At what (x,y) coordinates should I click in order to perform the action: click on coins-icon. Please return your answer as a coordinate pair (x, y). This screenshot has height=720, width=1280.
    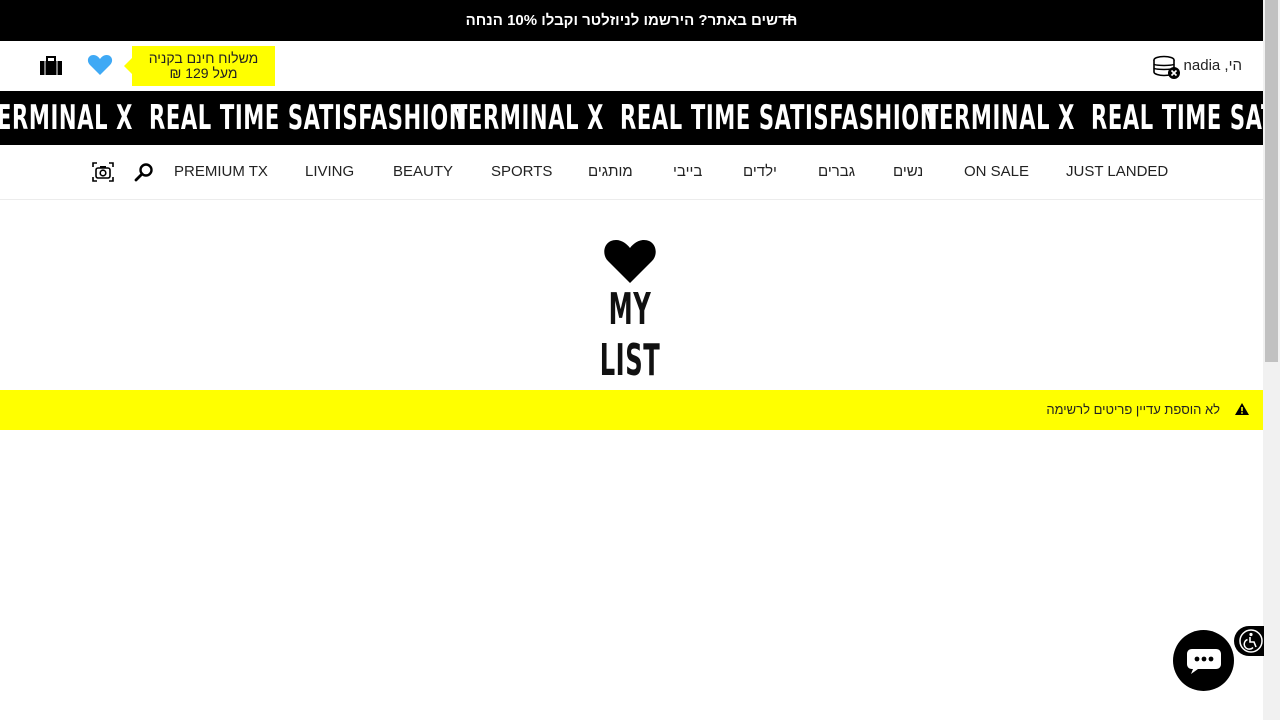
    Looking at the image, I should click on (1167, 67).